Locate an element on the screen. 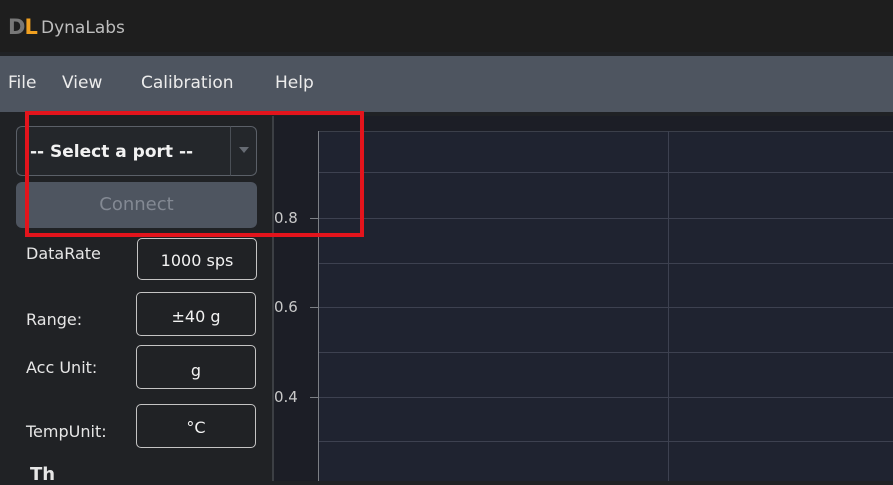 This screenshot has height=485, width=893. menu-bar: File View Calibration Help is located at coordinates (446, 84).